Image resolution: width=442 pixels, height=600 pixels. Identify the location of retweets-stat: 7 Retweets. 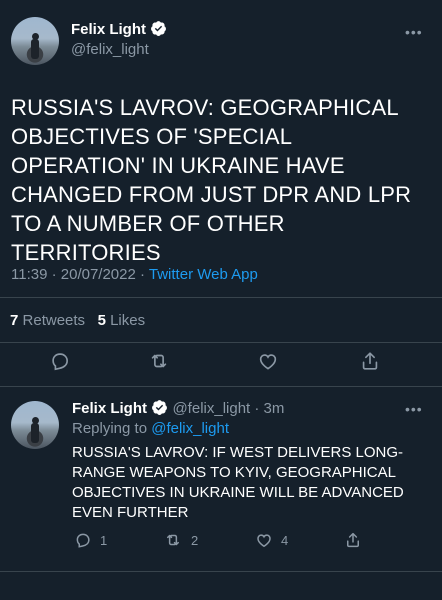
(47, 320).